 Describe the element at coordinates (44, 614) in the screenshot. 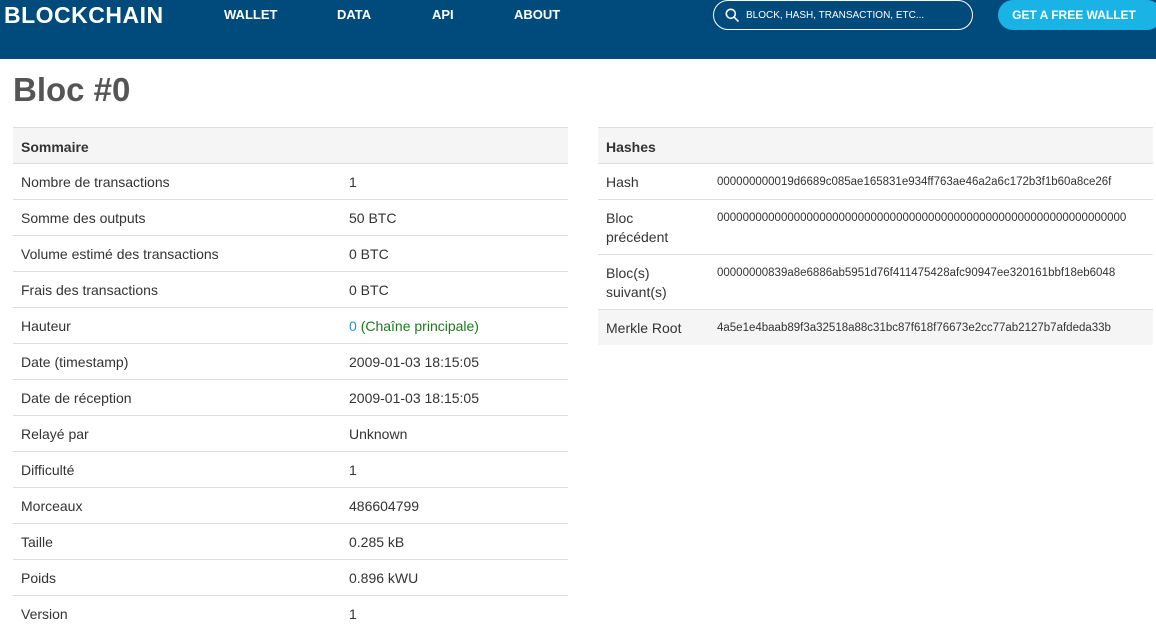

I see `row-label: Version` at that location.